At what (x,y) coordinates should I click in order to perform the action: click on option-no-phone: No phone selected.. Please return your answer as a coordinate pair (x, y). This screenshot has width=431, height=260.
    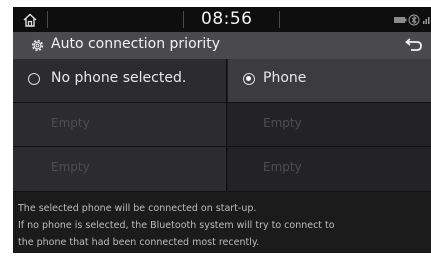
    Looking at the image, I should click on (120, 81).